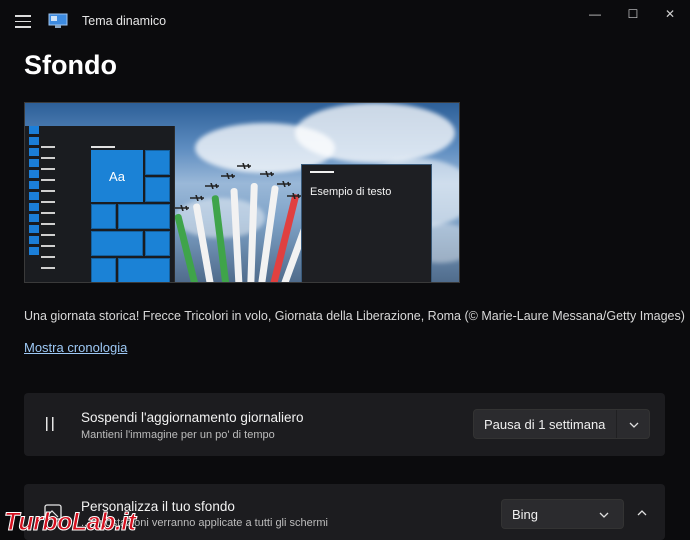 Image resolution: width=690 pixels, height=540 pixels. Describe the element at coordinates (75, 347) in the screenshot. I see `show-history-link: Mostra cronologia` at that location.